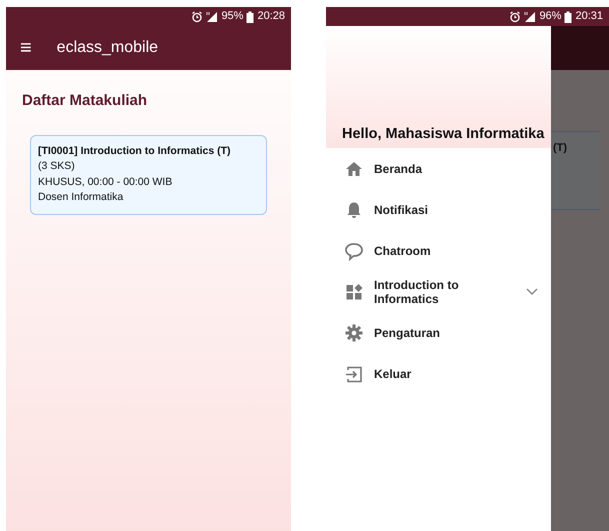 This screenshot has height=531, width=609. Describe the element at coordinates (85, 101) in the screenshot. I see `page-heading: Daftar Matakuliah` at that location.